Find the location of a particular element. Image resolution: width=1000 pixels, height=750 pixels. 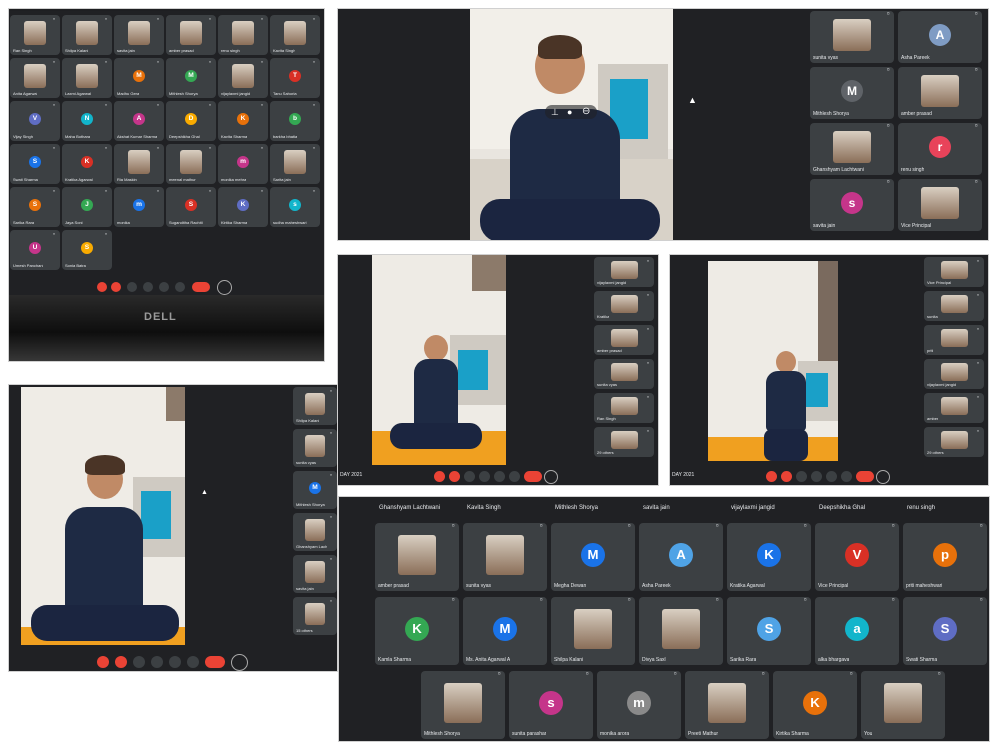

pin-icon: ⊥ is located at coordinates (555, 112).